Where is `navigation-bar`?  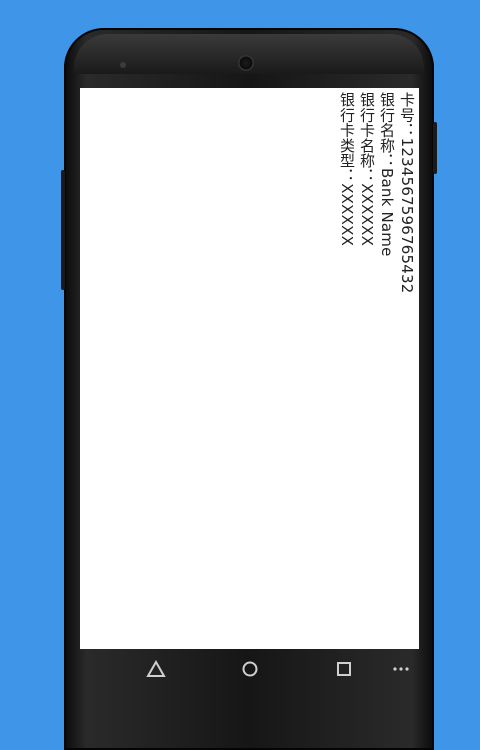
navigation-bar is located at coordinates (249, 669).